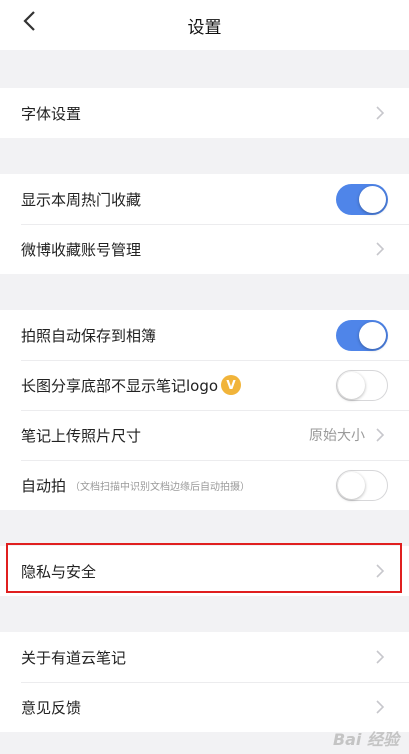 This screenshot has width=409, height=754. What do you see at coordinates (51, 707) in the screenshot?
I see `feedback-label: 意见反馈` at bounding box center [51, 707].